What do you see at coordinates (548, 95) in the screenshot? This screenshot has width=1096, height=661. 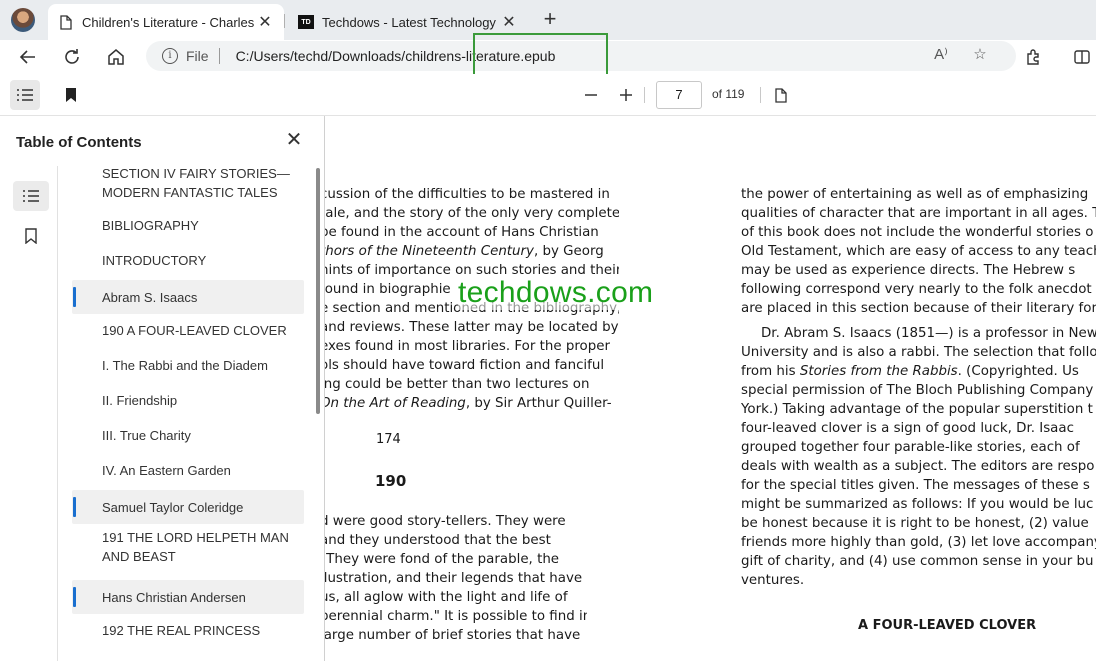 I see `reader-toolbar: 7 of 119` at bounding box center [548, 95].